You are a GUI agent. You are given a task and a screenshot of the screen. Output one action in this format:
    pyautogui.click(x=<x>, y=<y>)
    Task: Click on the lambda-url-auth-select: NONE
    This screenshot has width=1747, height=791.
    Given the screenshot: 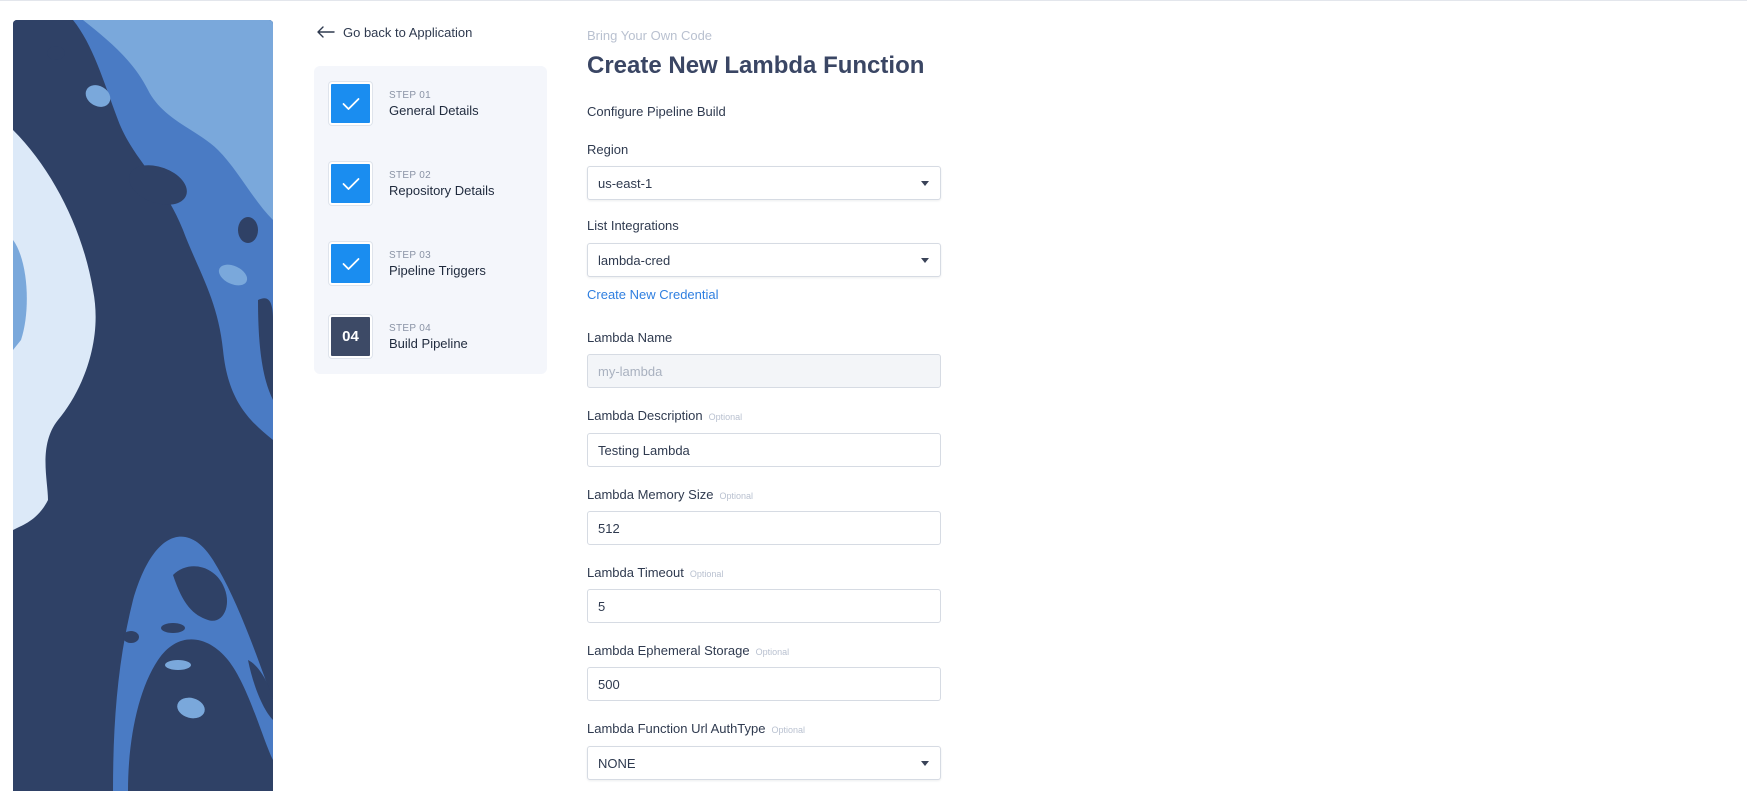 What is the action you would take?
    pyautogui.click(x=764, y=763)
    